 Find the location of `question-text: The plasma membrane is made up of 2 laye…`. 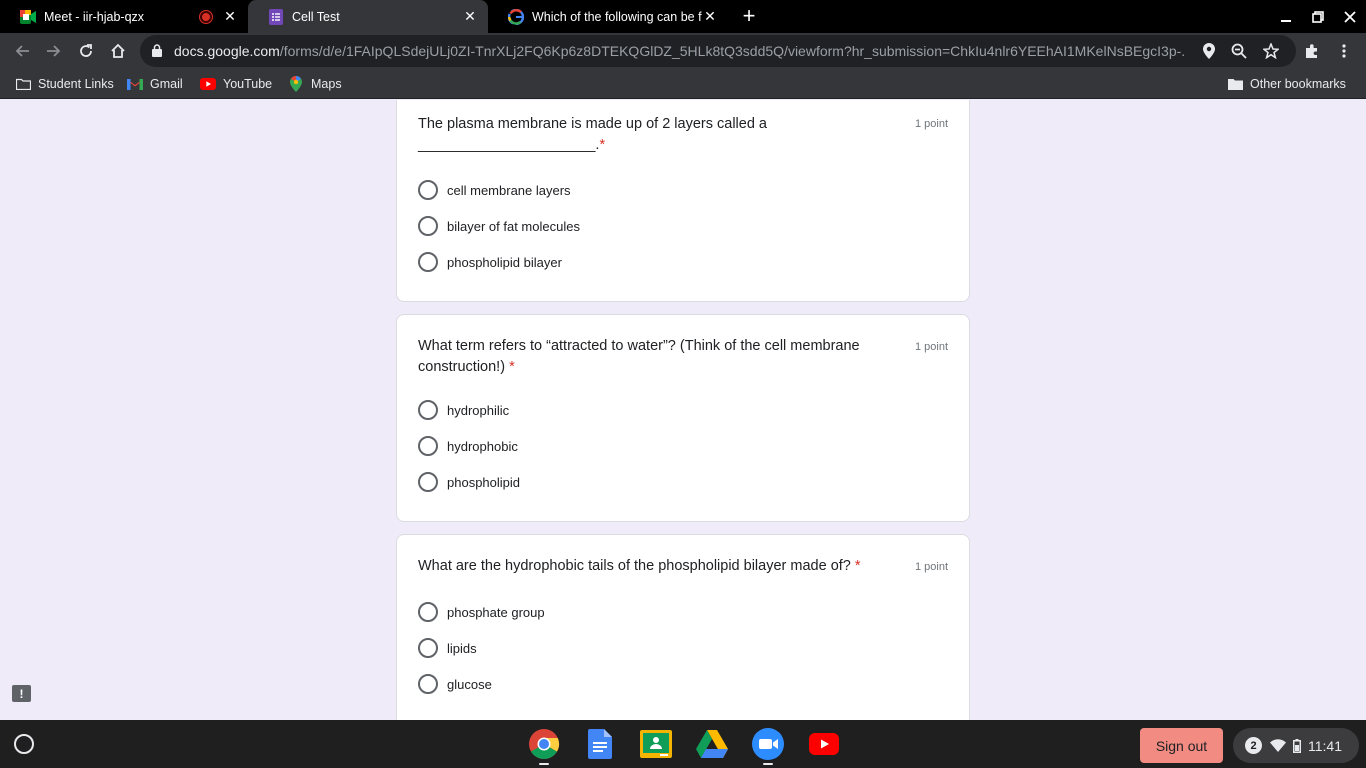

question-text: The plasma membrane is made up of 2 laye… is located at coordinates (592, 134).